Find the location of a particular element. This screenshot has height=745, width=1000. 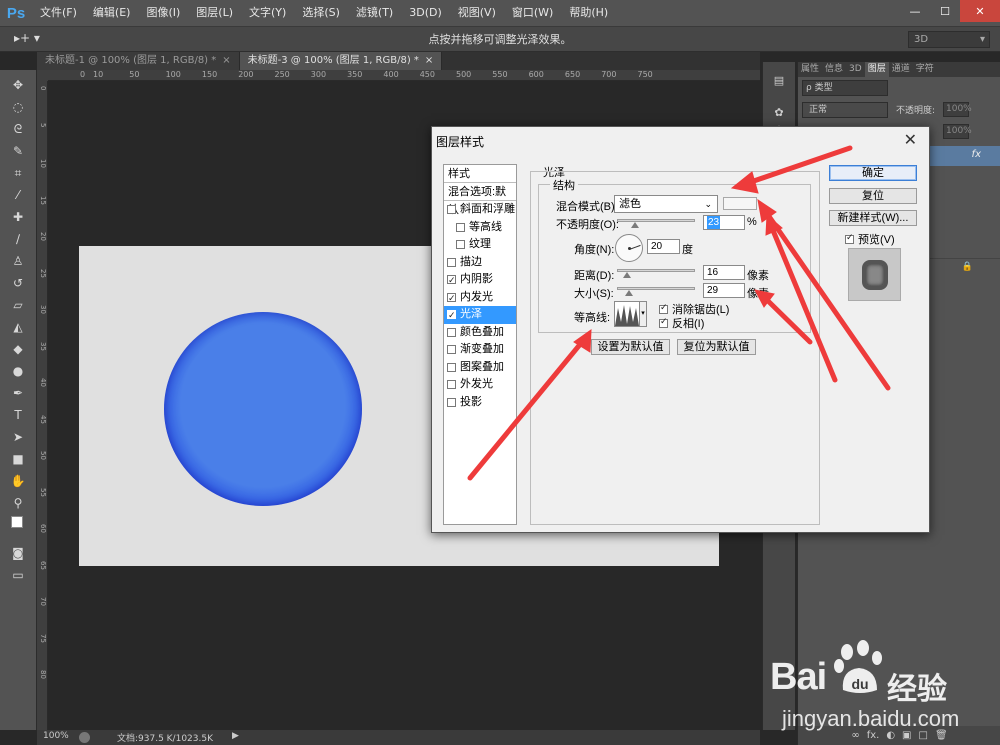

preview-checkbox: 预览(V) is located at coordinates (870, 239).